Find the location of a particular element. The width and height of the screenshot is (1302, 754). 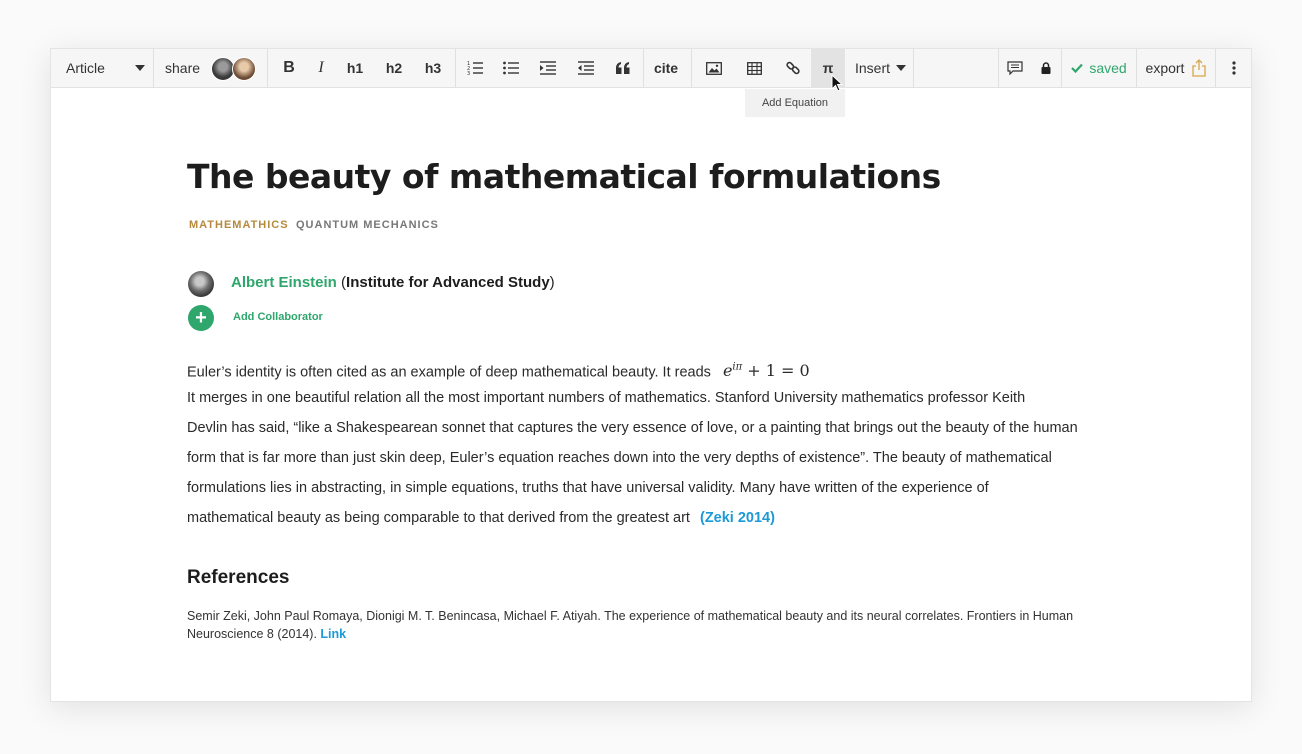

link-icon is located at coordinates (793, 68).